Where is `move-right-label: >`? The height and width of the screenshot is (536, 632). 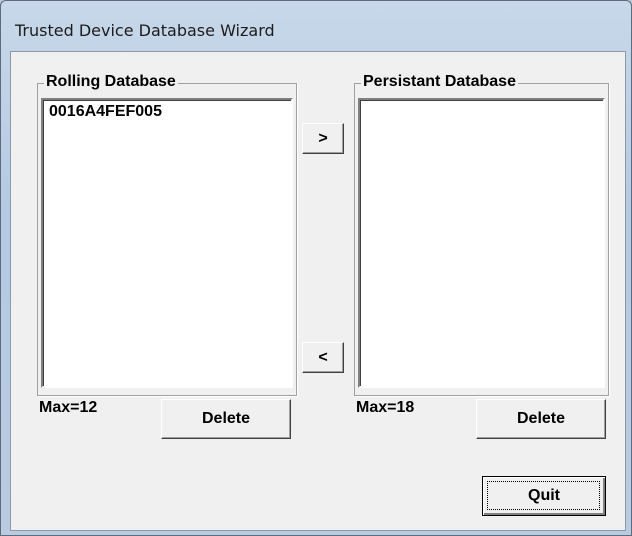 move-right-label: > is located at coordinates (323, 138).